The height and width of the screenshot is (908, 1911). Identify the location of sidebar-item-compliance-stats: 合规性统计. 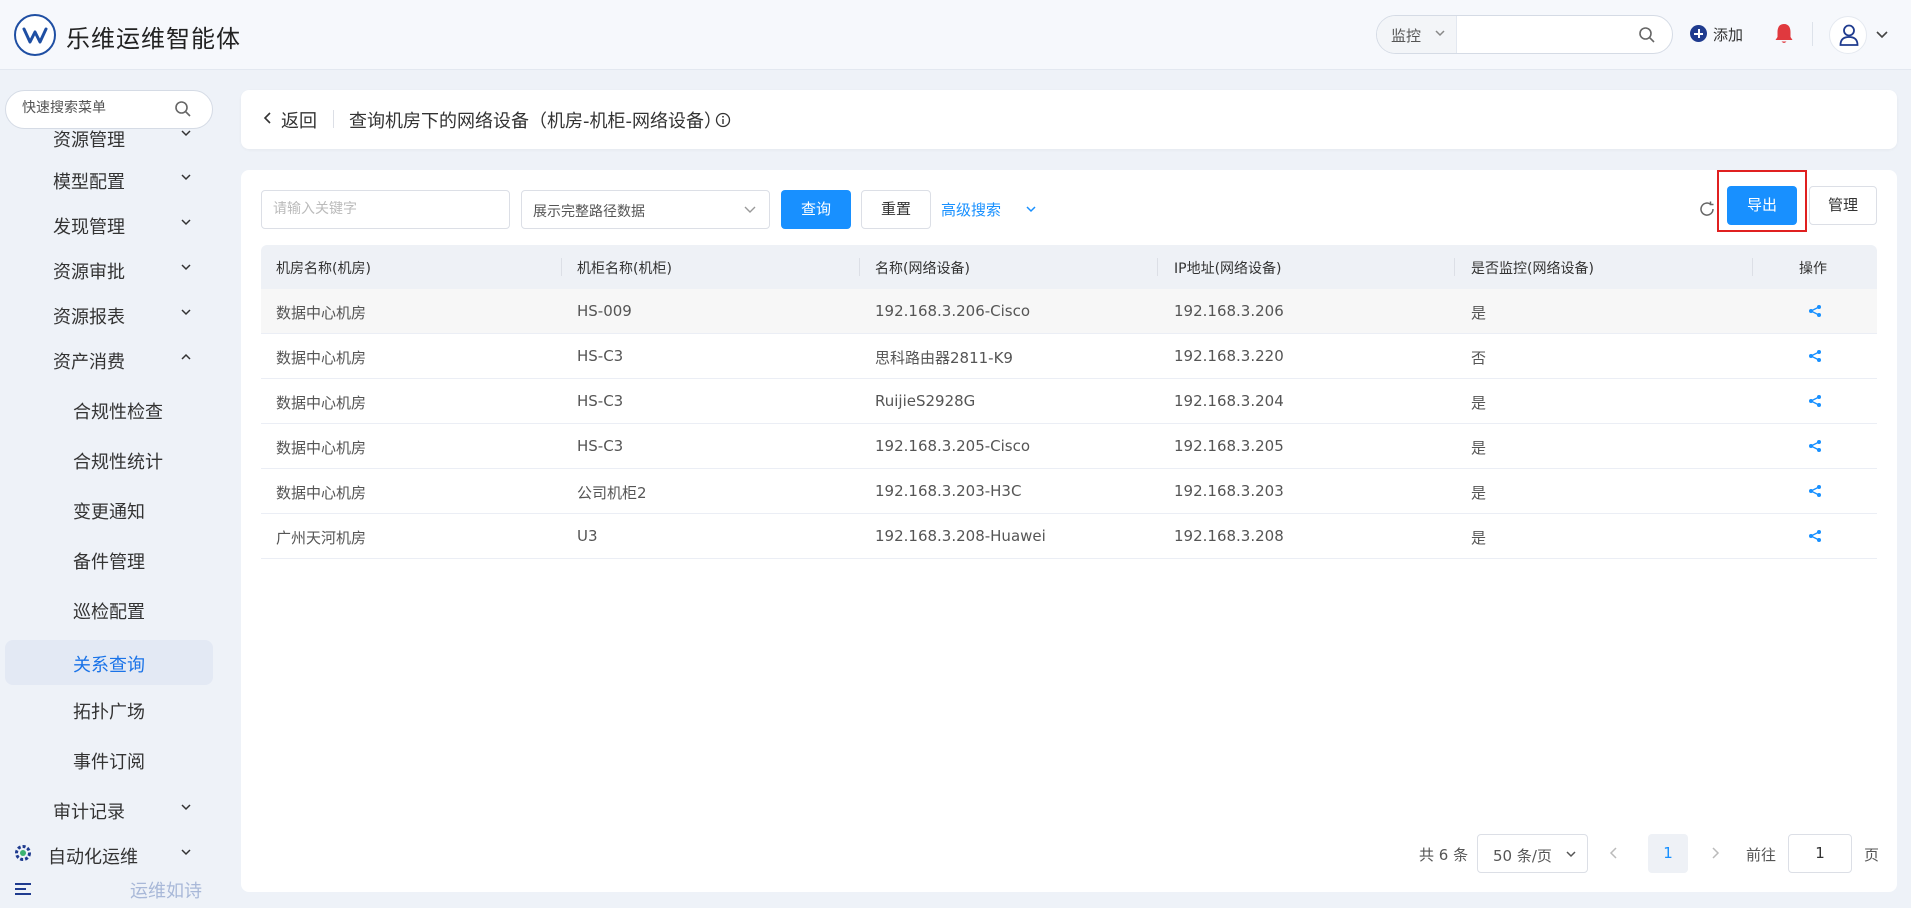
(107, 459).